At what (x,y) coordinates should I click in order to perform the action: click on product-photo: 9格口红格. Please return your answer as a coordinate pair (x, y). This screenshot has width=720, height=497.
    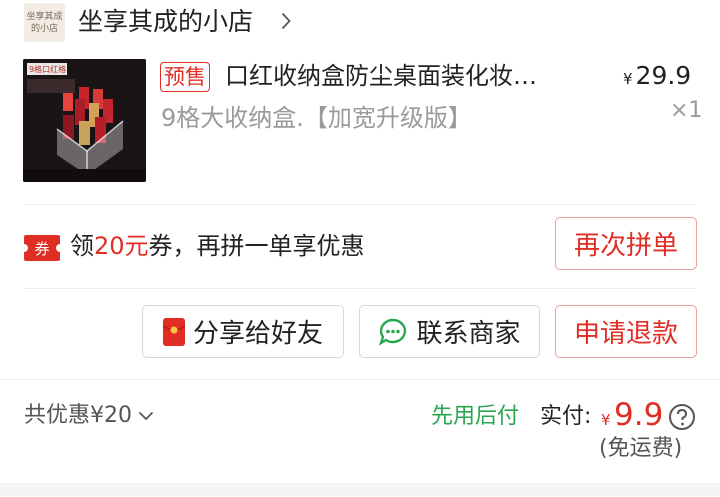
    Looking at the image, I should click on (84, 120).